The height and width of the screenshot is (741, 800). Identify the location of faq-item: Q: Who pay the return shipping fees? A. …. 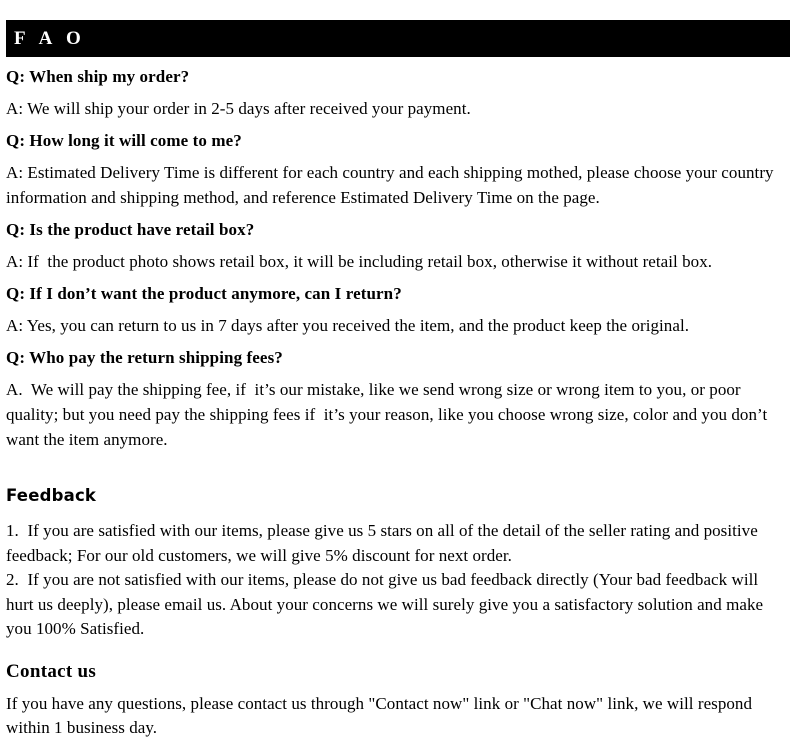
(397, 399).